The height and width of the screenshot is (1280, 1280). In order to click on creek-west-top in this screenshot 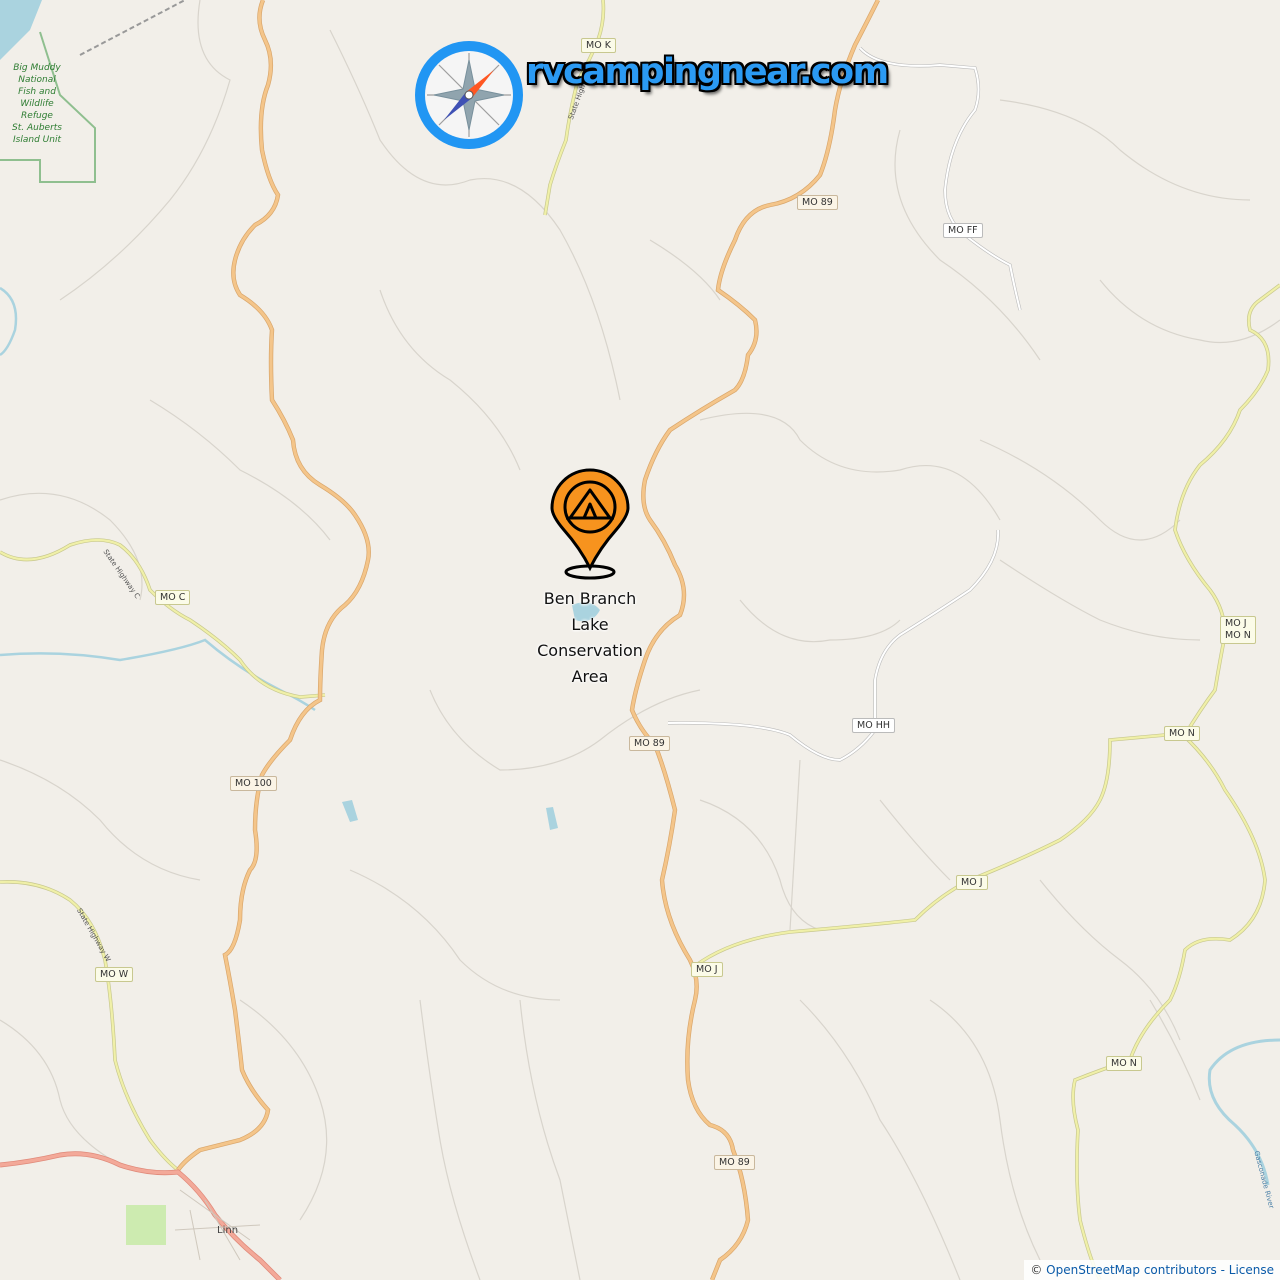, I will do `click(9, 321)`.